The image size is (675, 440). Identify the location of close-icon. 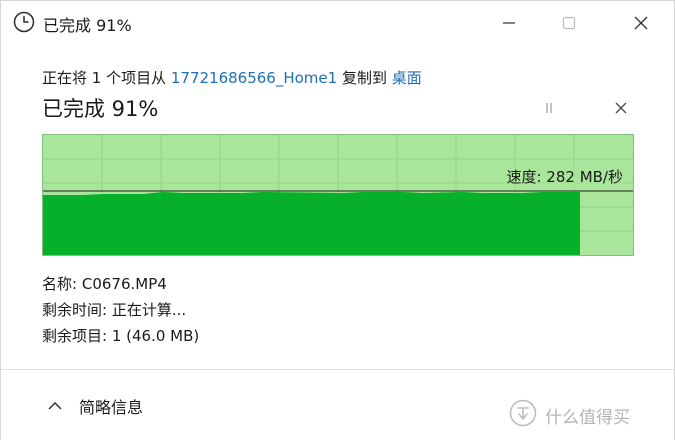
(641, 23).